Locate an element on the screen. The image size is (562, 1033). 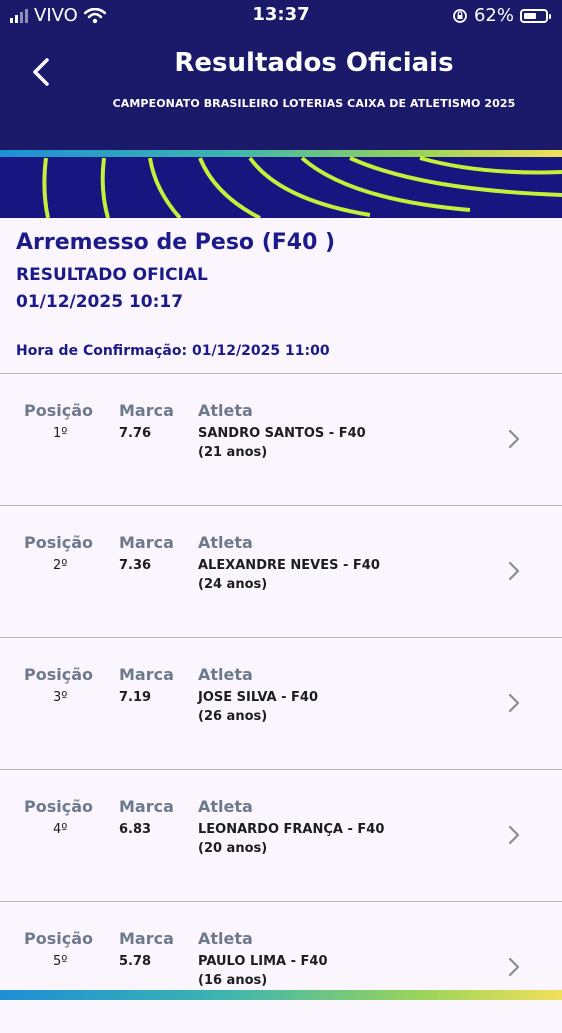
athlete-age: (16 anos) is located at coordinates (233, 980).